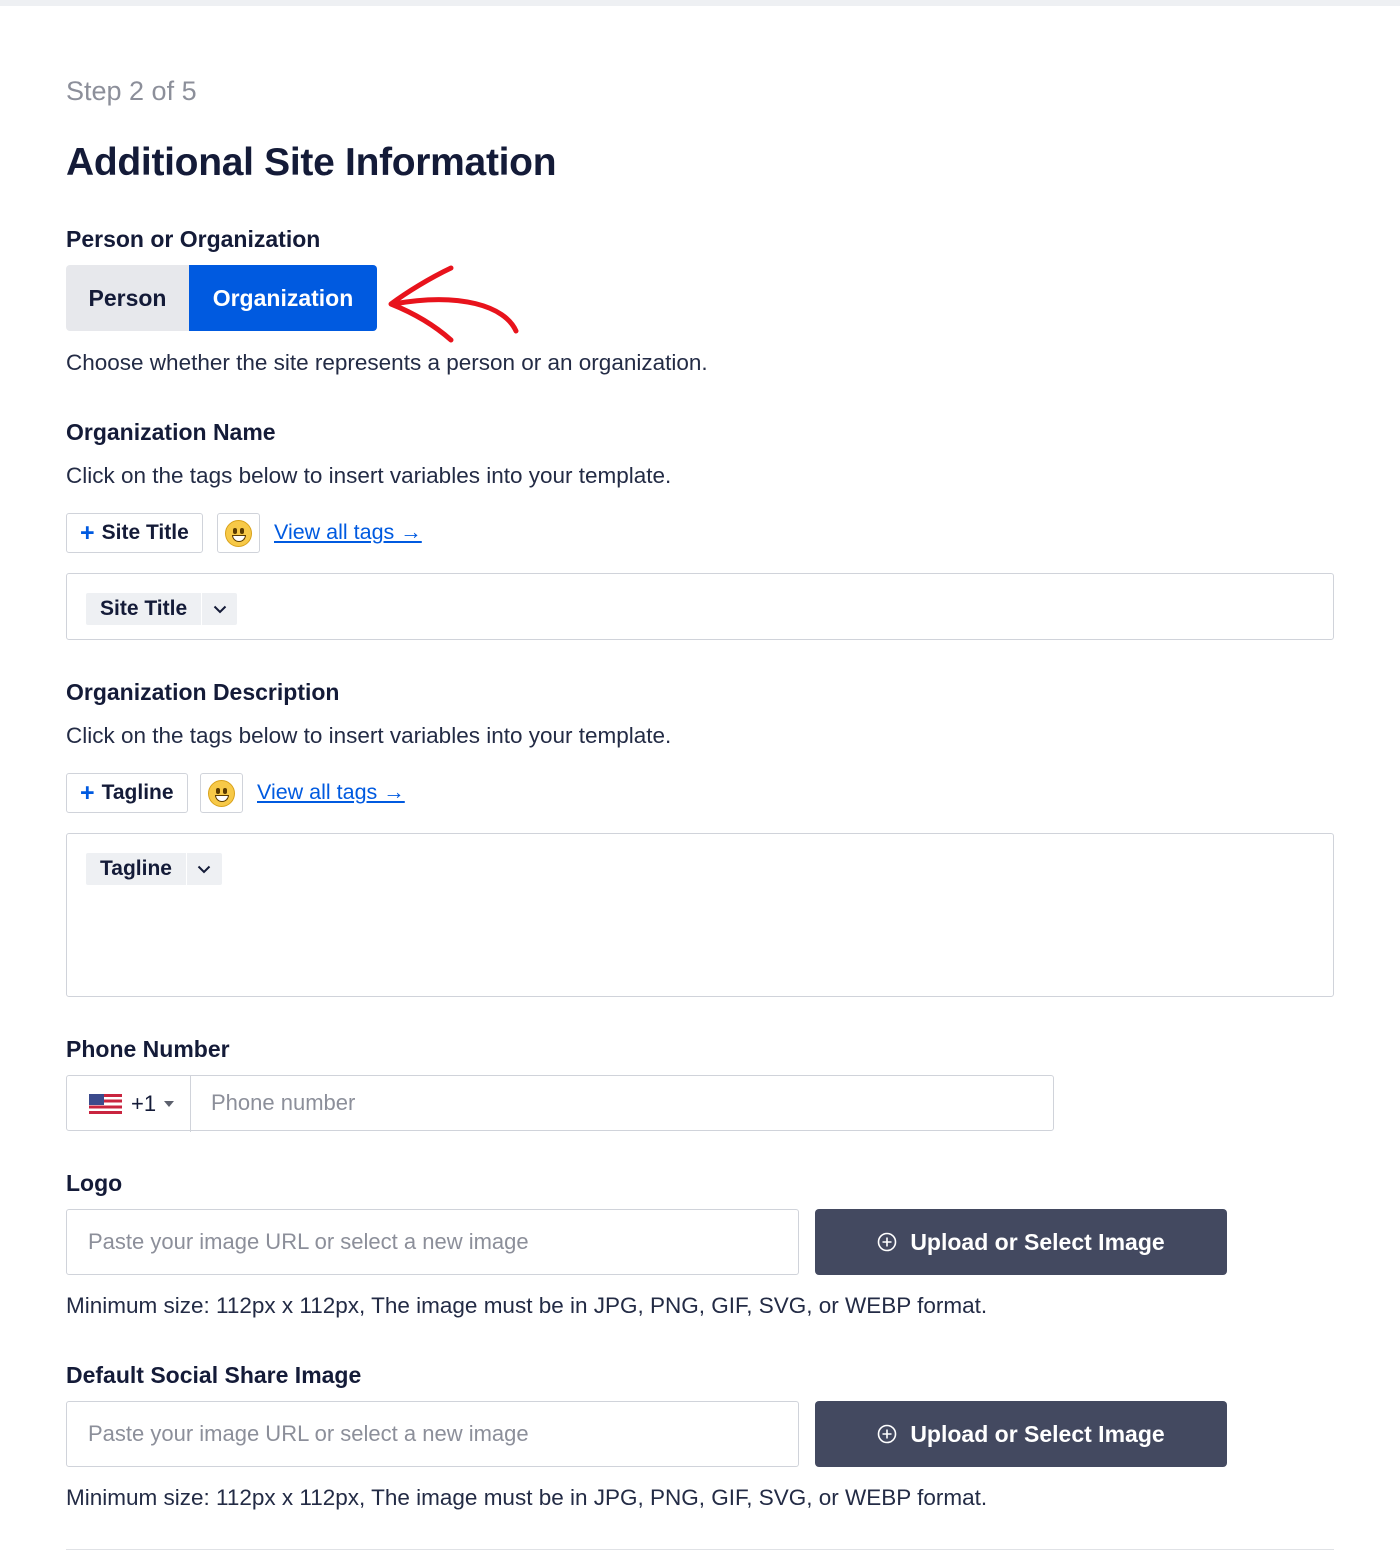  I want to click on phone-number-field: +1, so click(560, 1103).